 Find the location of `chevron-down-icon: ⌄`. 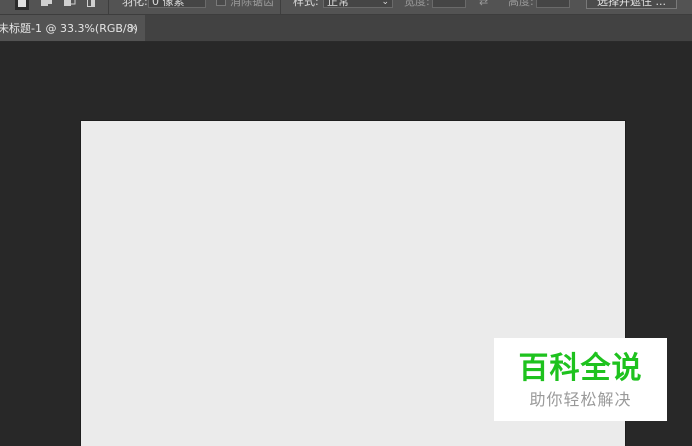

chevron-down-icon: ⌄ is located at coordinates (385, 3).